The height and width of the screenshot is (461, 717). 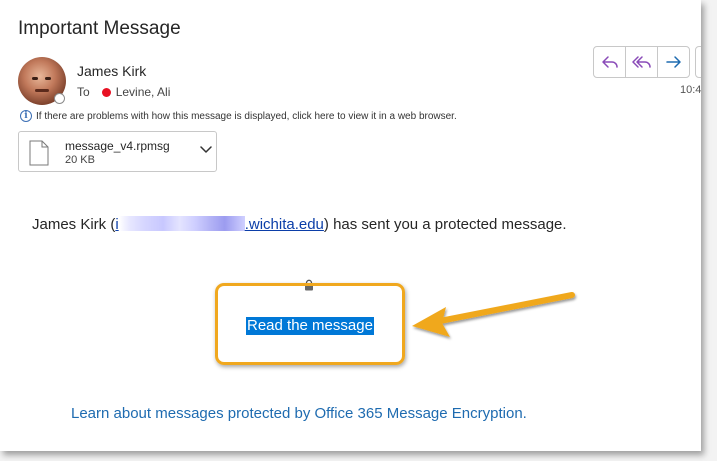 I want to click on to-label: To, so click(x=83, y=92).